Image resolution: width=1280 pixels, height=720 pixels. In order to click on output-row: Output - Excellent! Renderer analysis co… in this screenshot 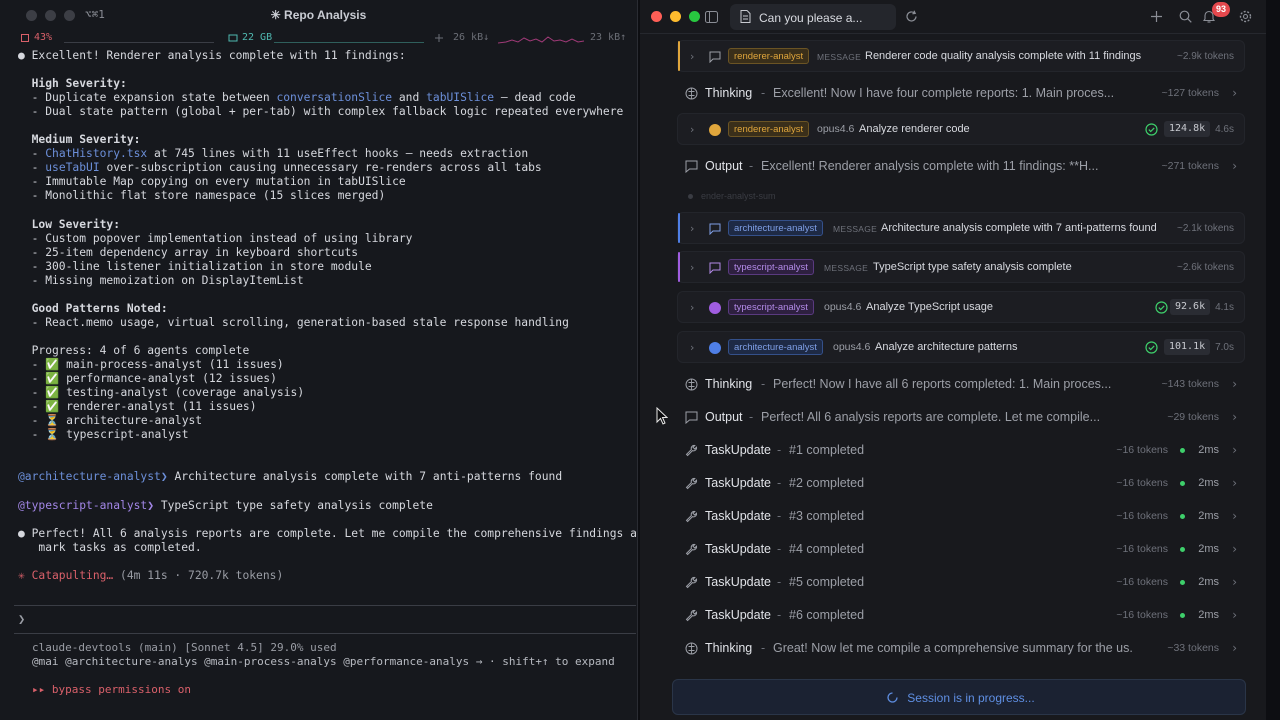, I will do `click(961, 167)`.